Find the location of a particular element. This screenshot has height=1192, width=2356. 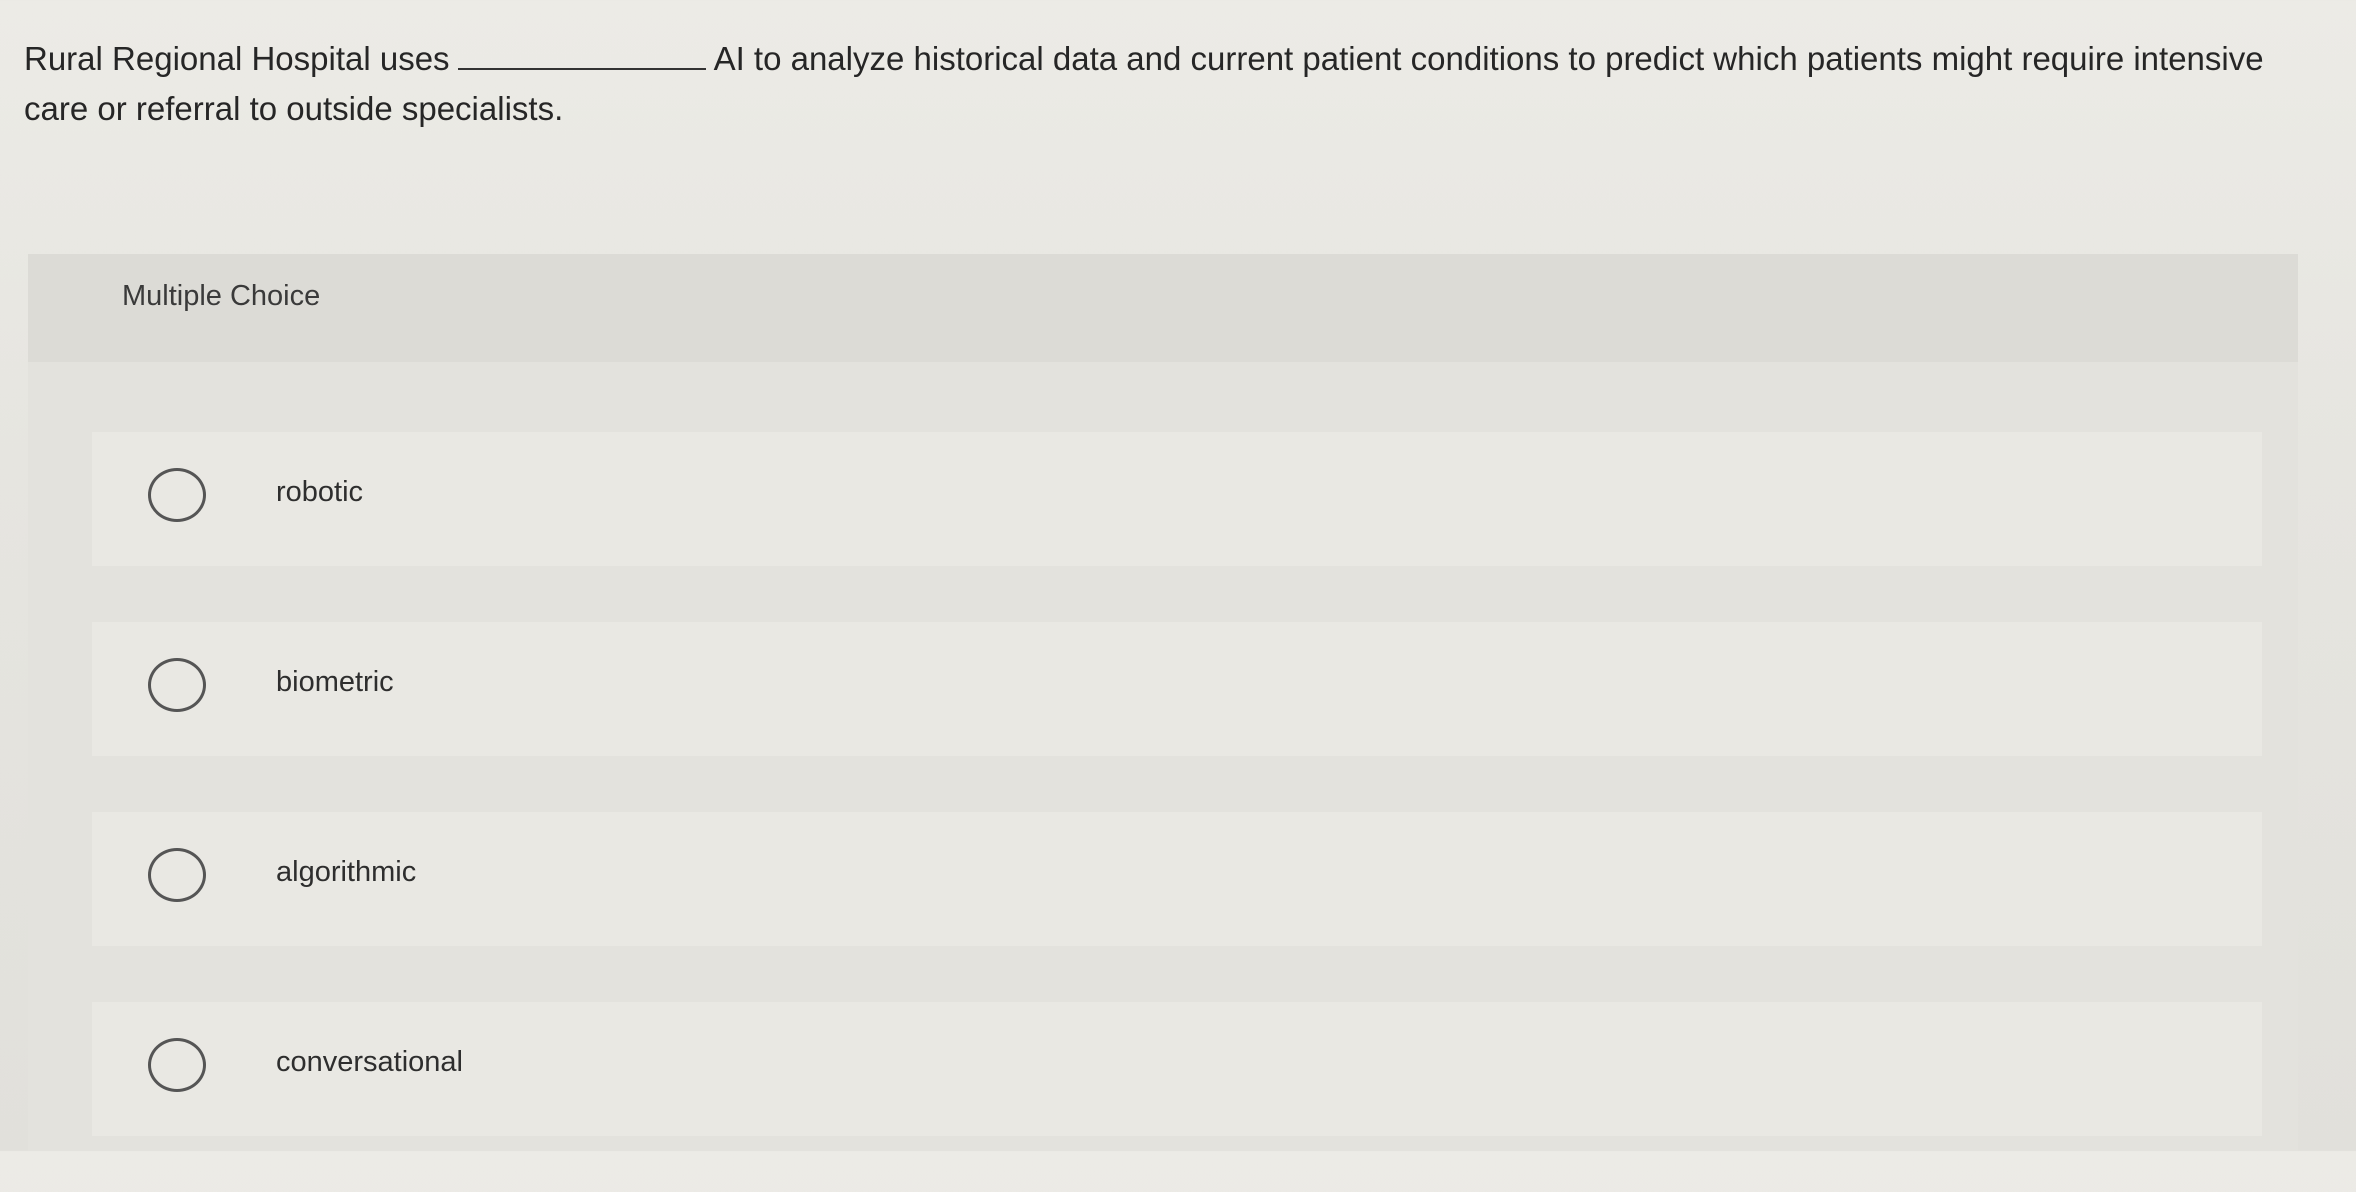

answer-blank is located at coordinates (581, 68).